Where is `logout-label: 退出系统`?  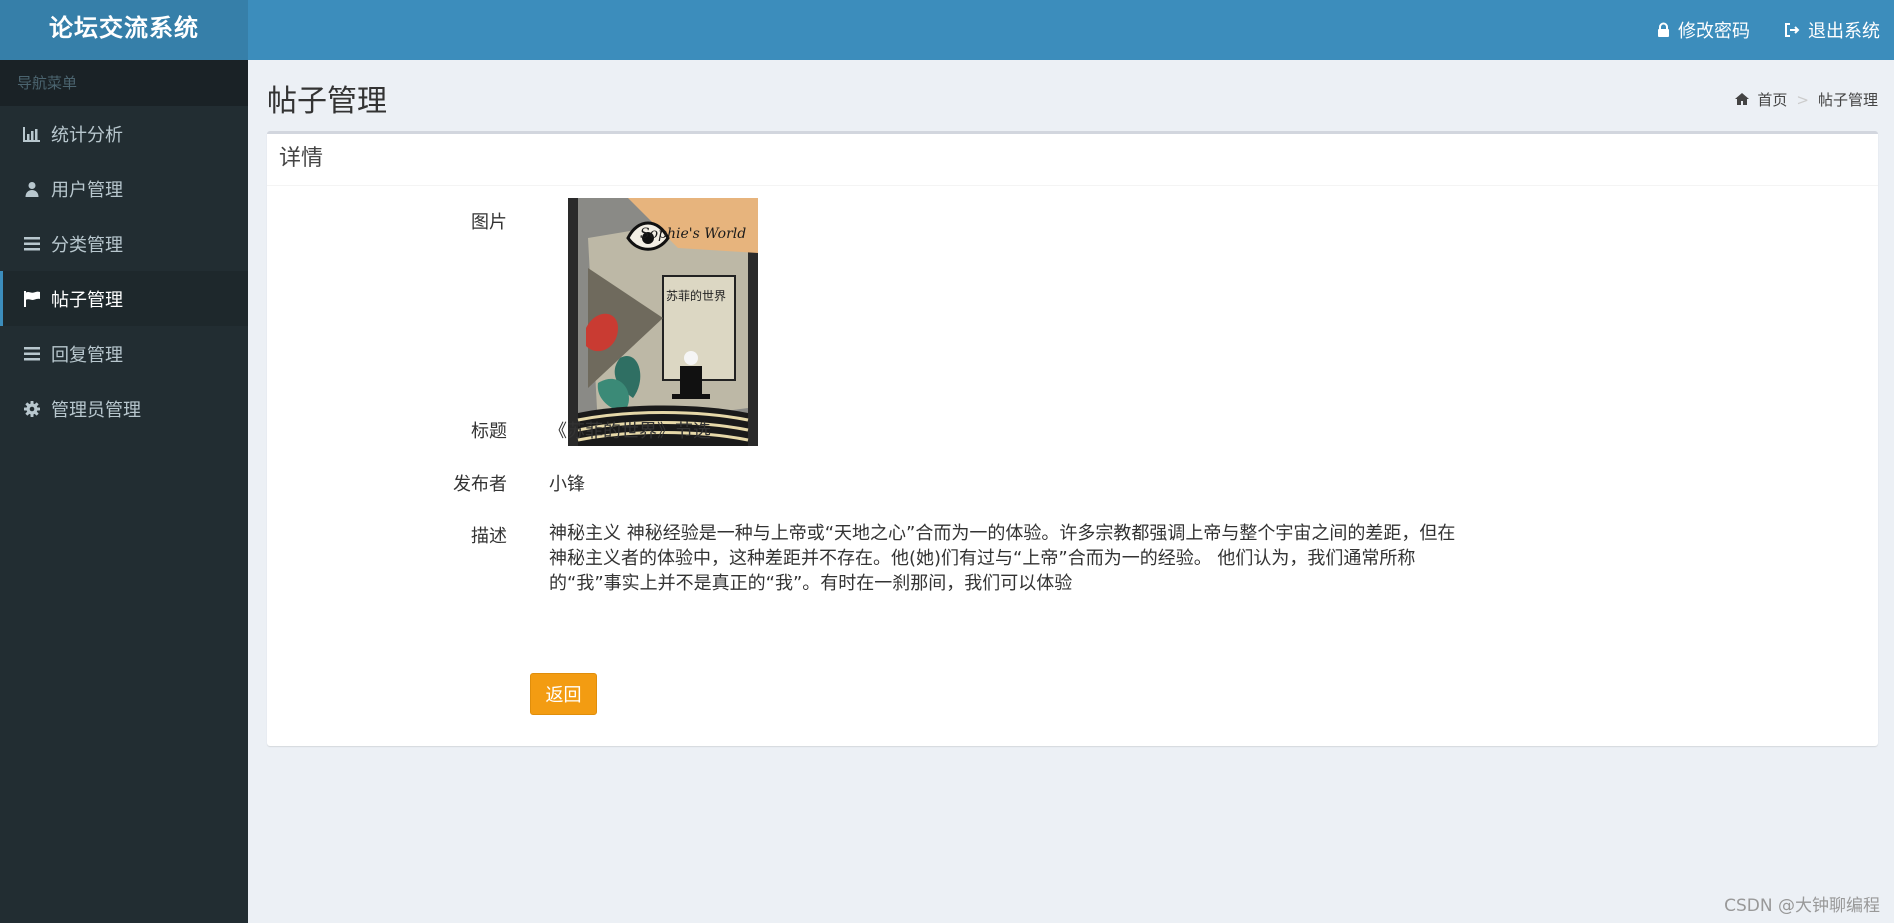
logout-label: 退出系统 is located at coordinates (1844, 31).